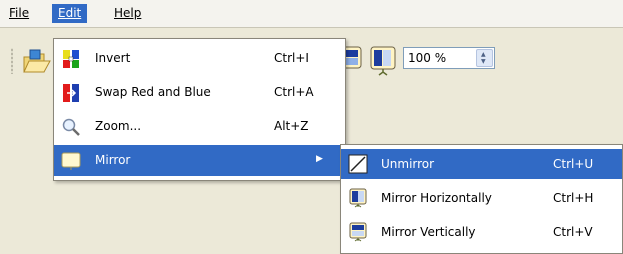  Describe the element at coordinates (71, 161) in the screenshot. I see `mirror-icon` at that location.